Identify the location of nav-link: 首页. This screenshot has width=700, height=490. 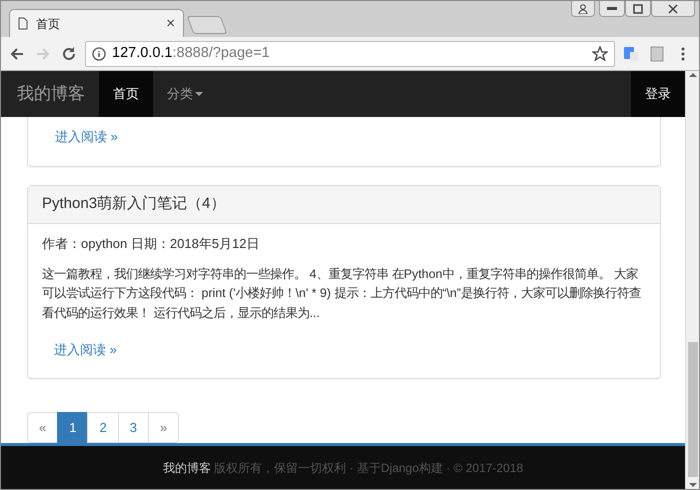
(126, 94).